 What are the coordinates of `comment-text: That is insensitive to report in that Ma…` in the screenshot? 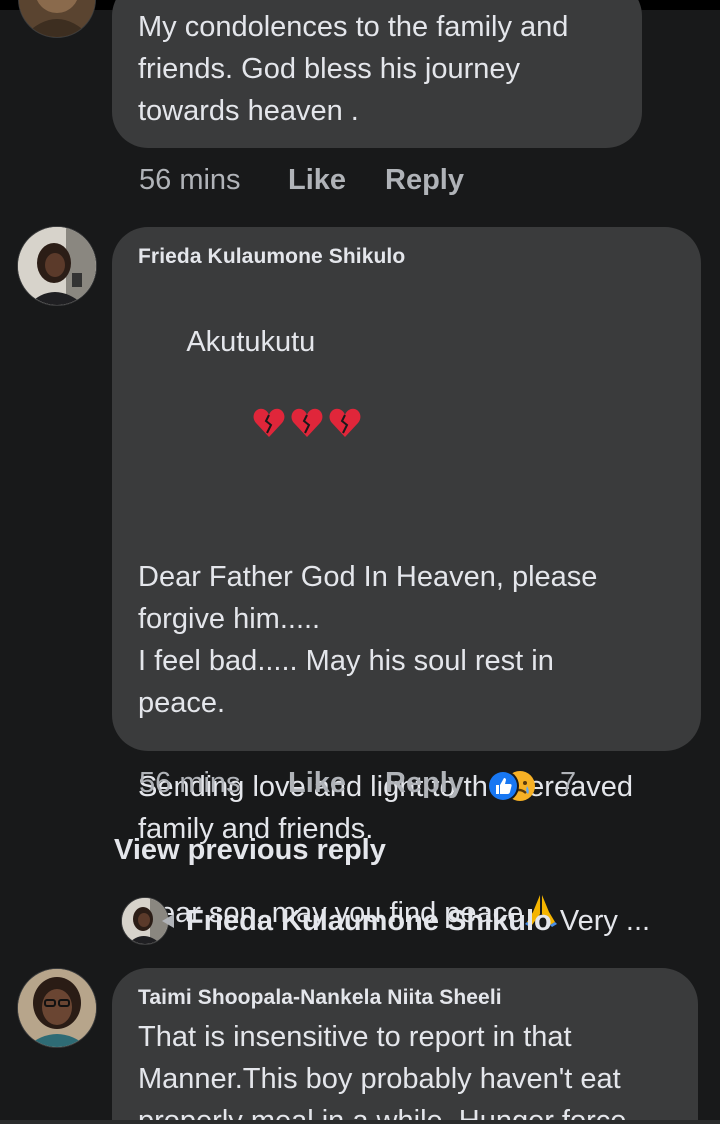 It's located at (382, 1072).